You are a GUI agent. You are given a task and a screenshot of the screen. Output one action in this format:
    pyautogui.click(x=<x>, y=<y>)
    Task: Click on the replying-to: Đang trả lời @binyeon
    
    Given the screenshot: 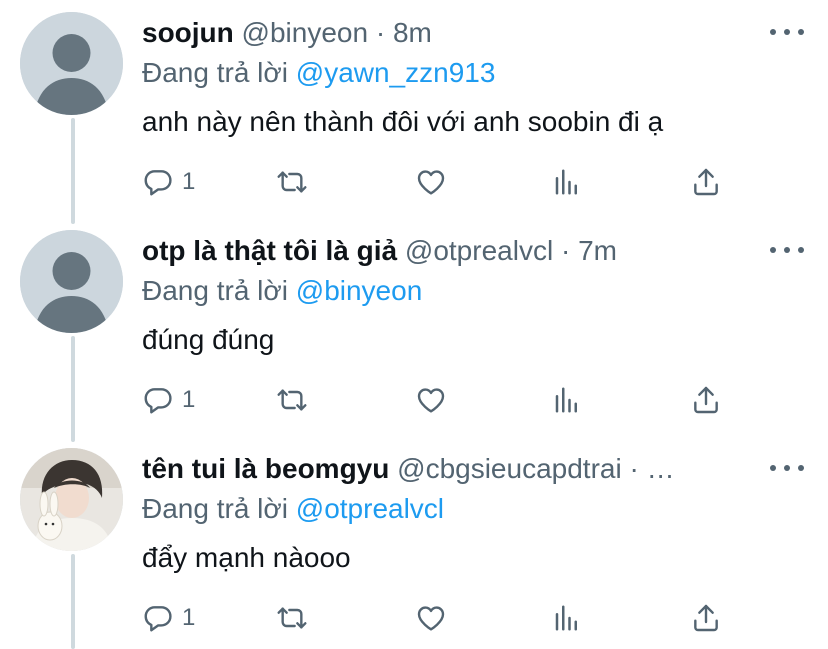 What is the action you would take?
    pyautogui.click(x=282, y=291)
    